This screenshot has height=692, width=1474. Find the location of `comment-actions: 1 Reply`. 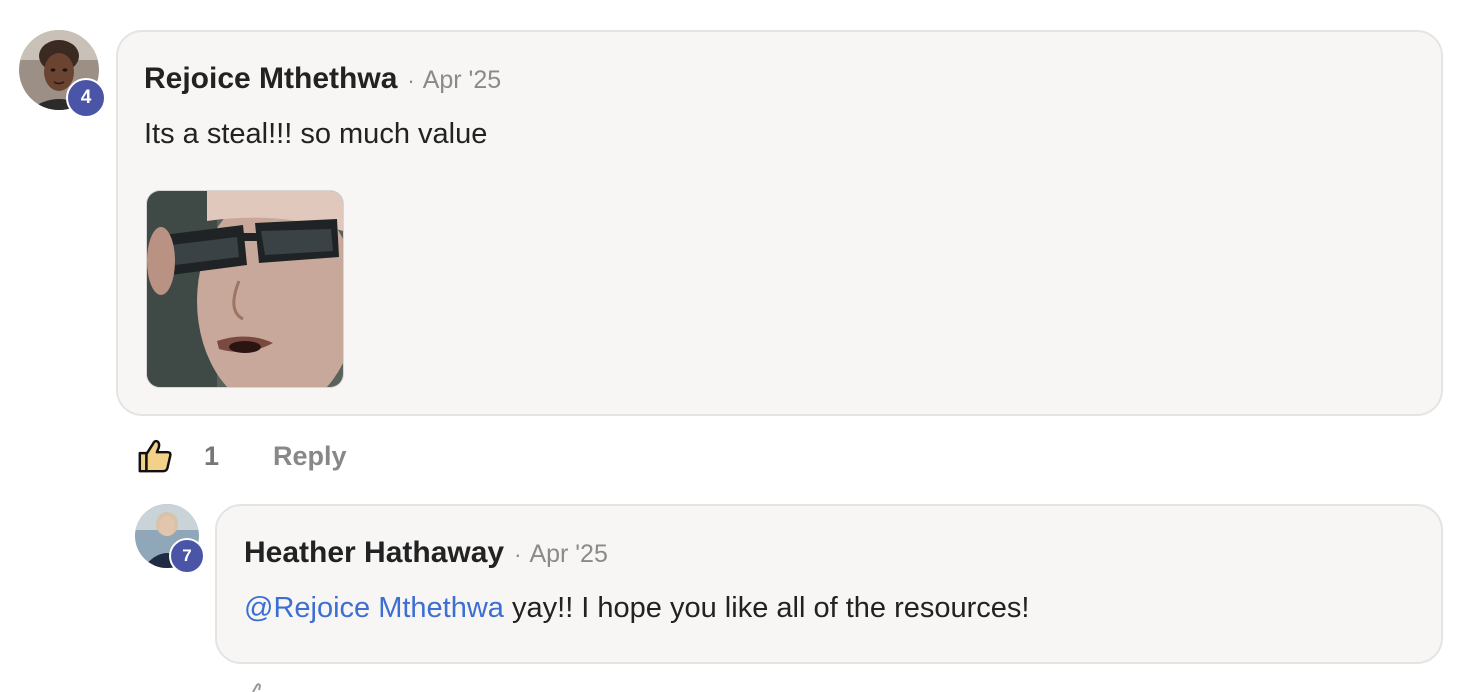

comment-actions: 1 Reply is located at coordinates (241, 456).